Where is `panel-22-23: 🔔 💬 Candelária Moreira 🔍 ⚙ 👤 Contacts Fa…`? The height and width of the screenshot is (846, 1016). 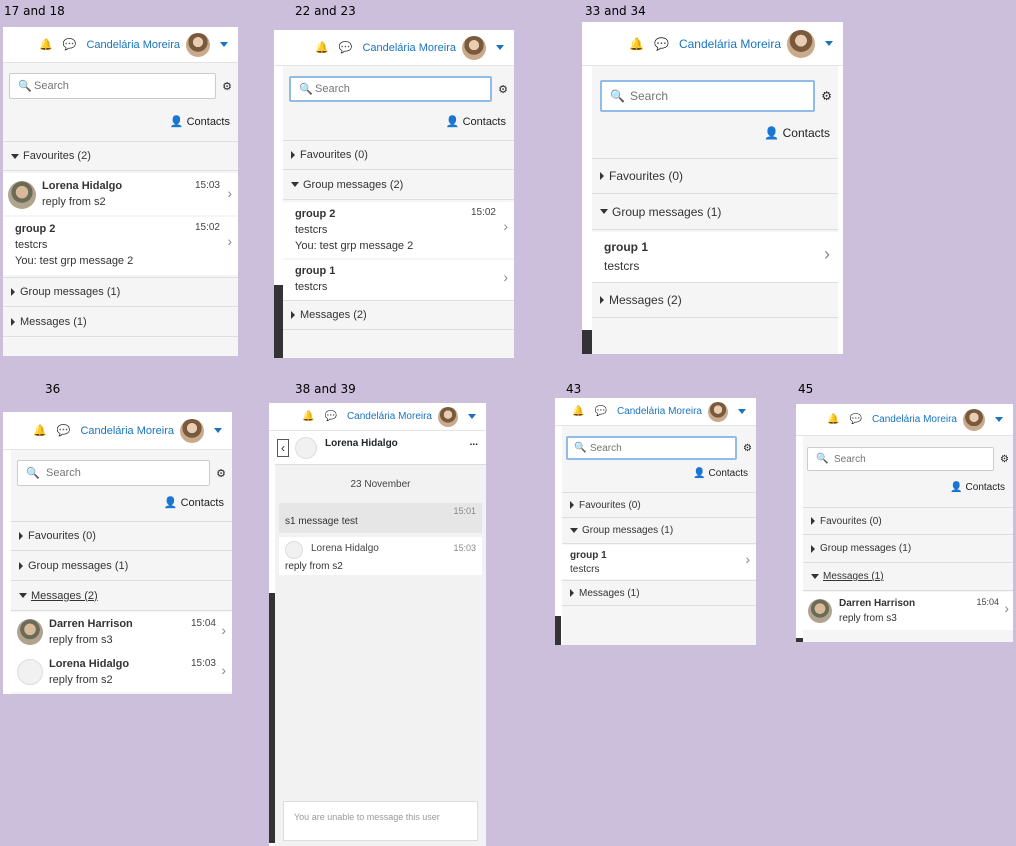 panel-22-23: 🔔 💬 Candelária Moreira 🔍 ⚙ 👤 Contacts Fa… is located at coordinates (394, 194).